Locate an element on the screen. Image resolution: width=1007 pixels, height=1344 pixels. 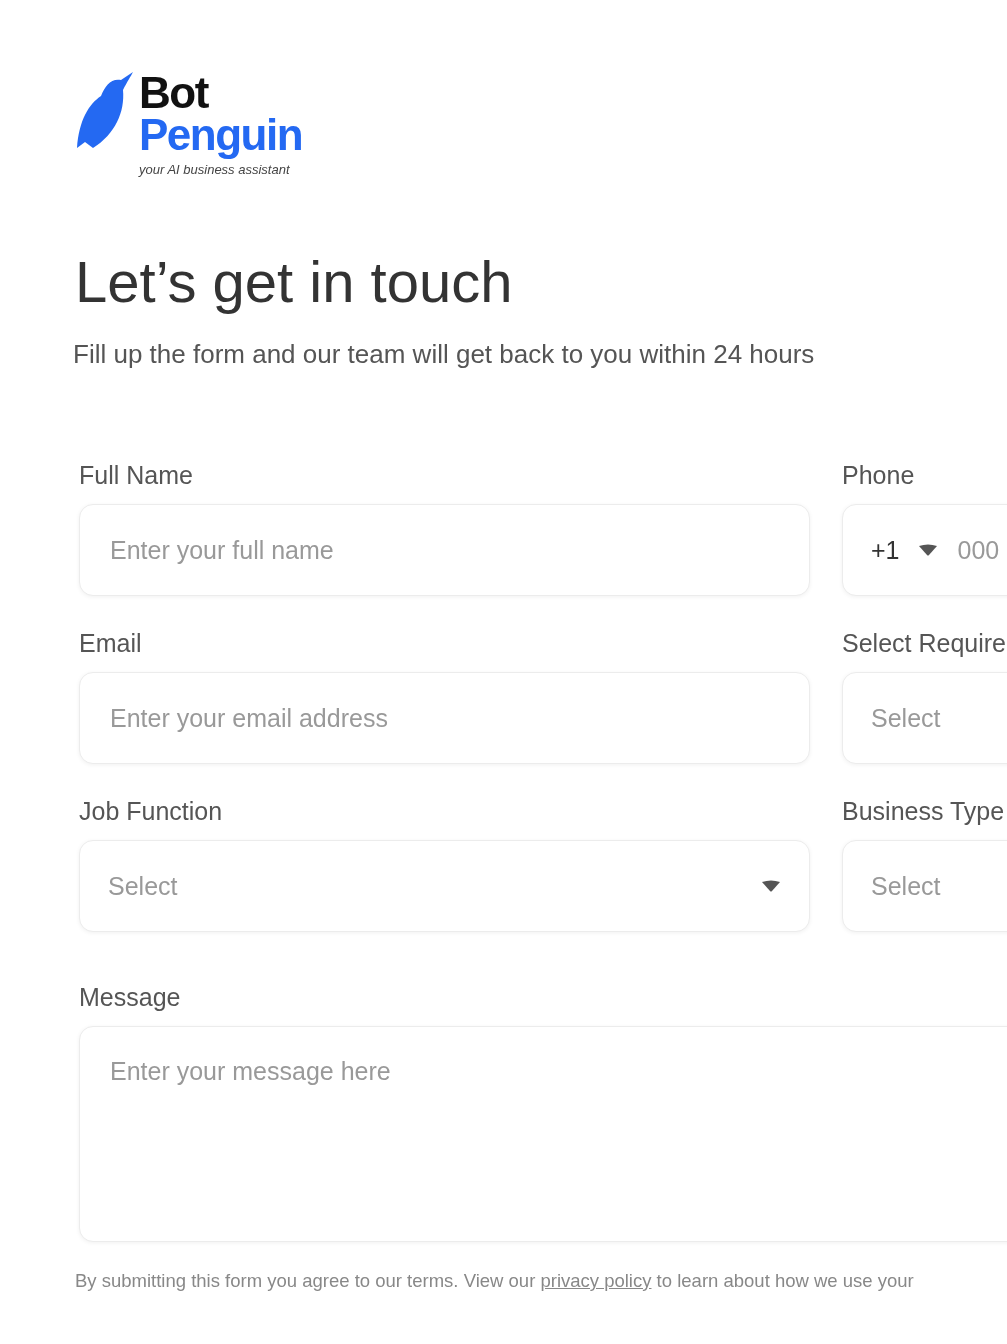
field-label: Message is located at coordinates (130, 997).